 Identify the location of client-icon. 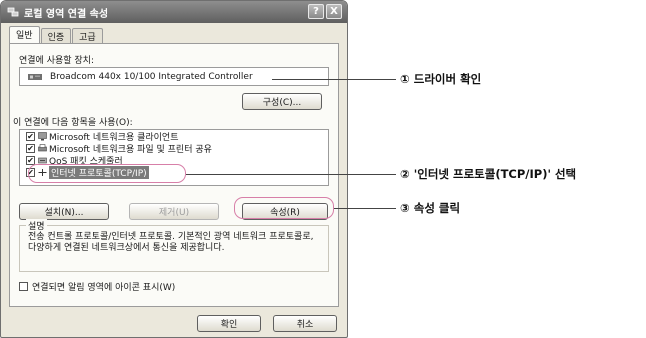
(42, 135).